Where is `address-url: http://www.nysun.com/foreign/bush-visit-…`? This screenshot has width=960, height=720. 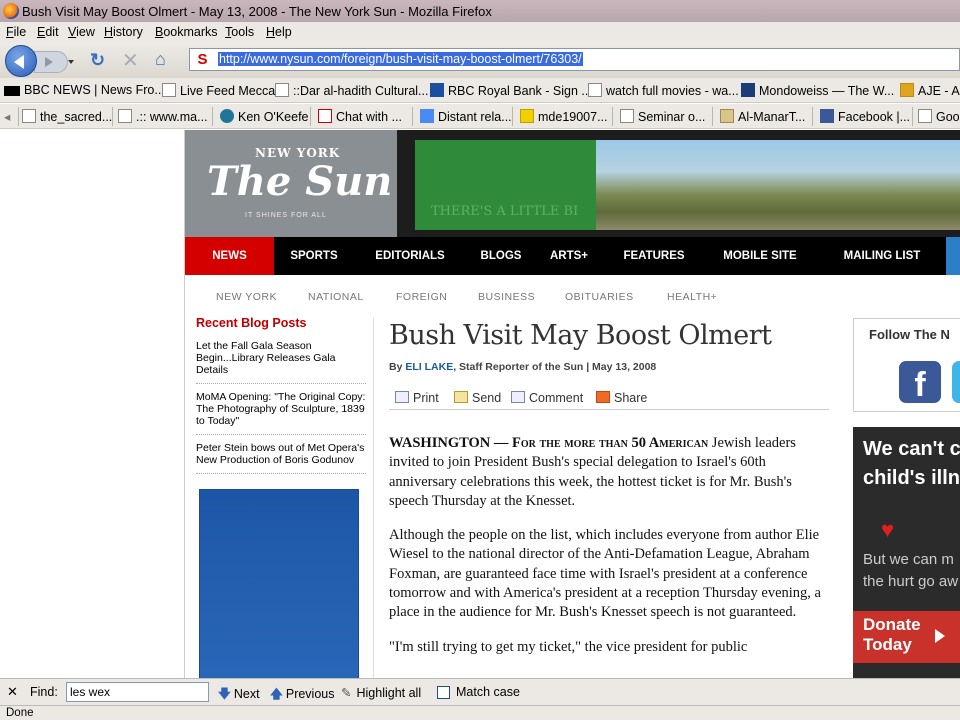 address-url: http://www.nysun.com/foreign/bush-visit-… is located at coordinates (400, 59).